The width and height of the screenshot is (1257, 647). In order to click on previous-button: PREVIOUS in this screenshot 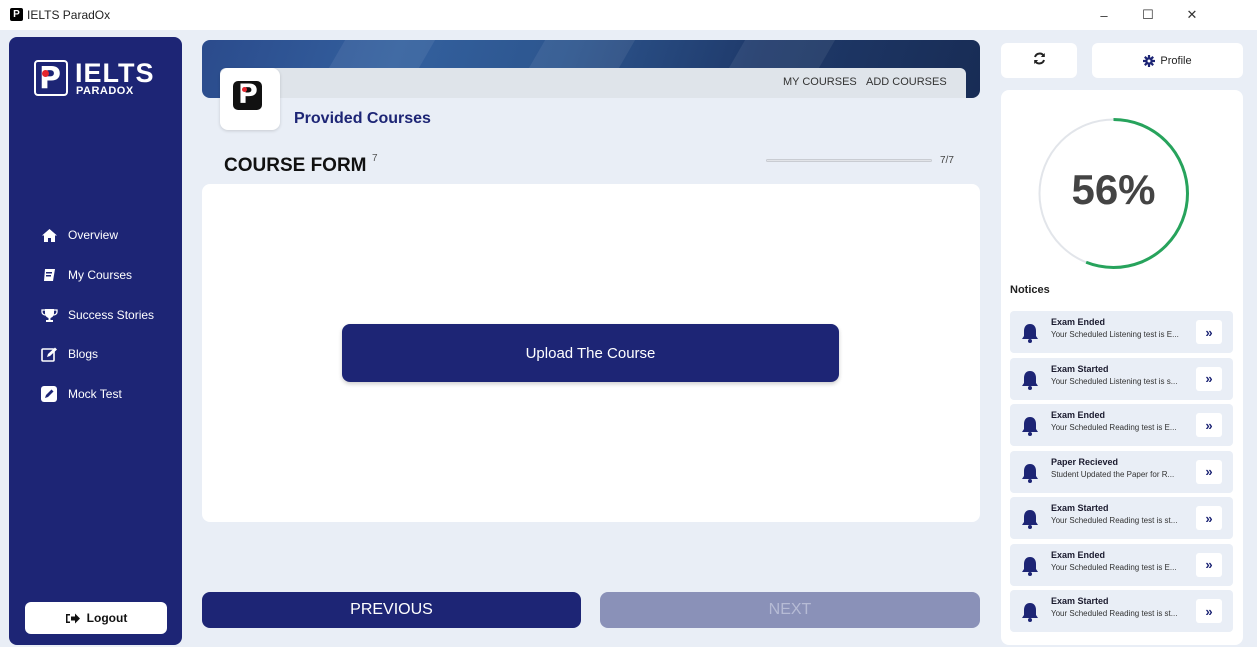, I will do `click(391, 610)`.